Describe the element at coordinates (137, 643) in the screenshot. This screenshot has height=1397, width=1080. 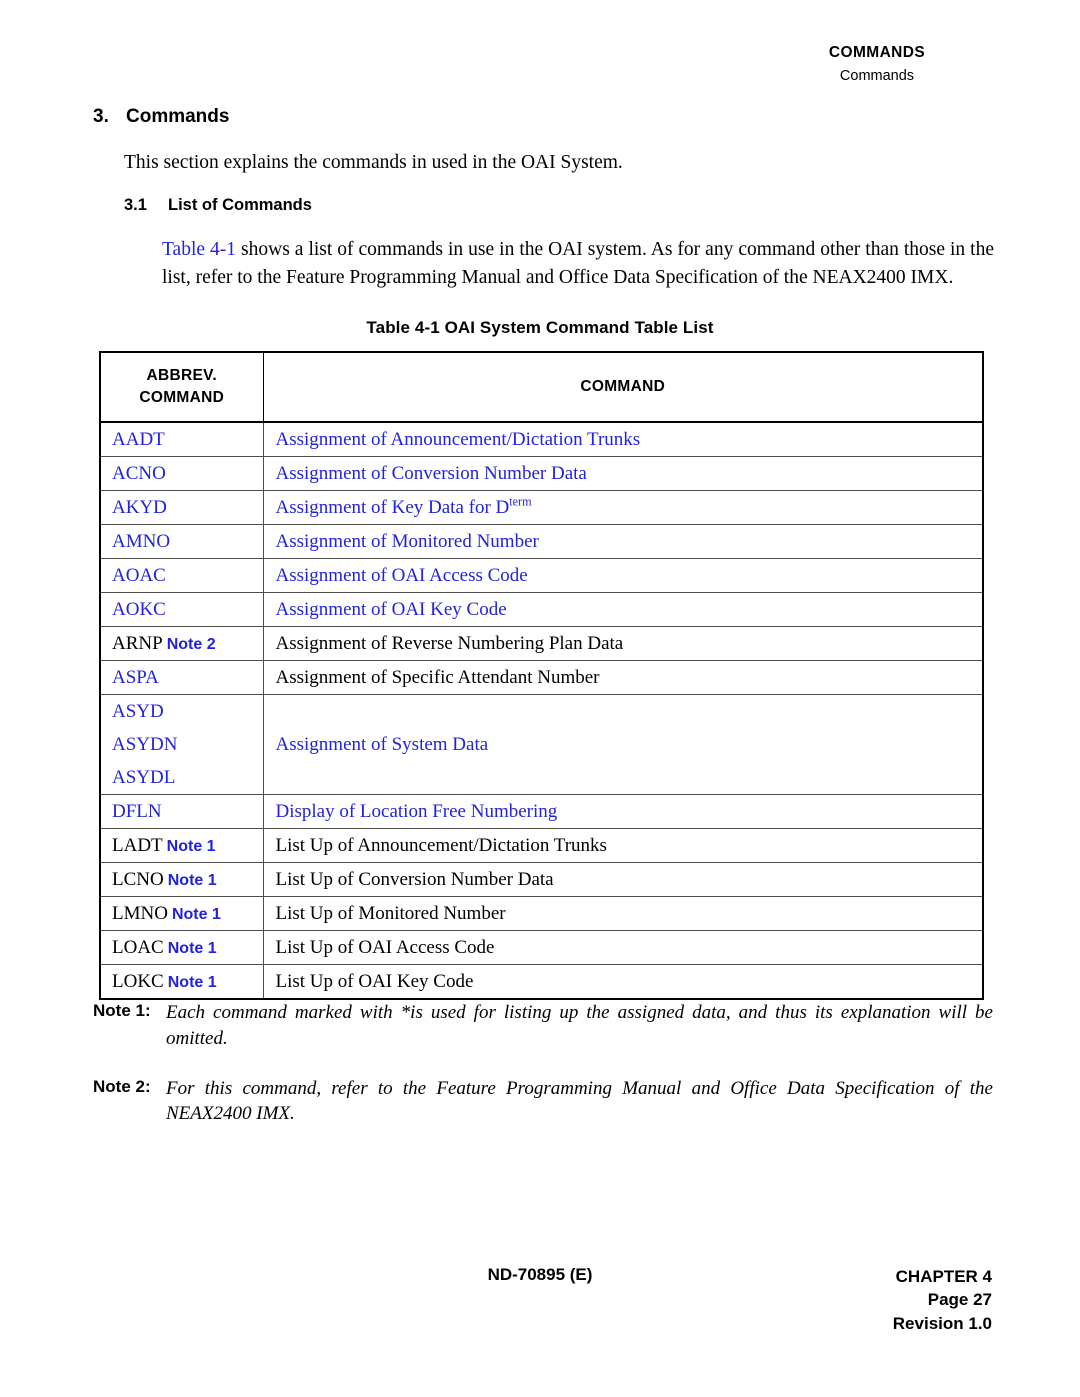
I see `abbrev-command-text: ARNP` at that location.